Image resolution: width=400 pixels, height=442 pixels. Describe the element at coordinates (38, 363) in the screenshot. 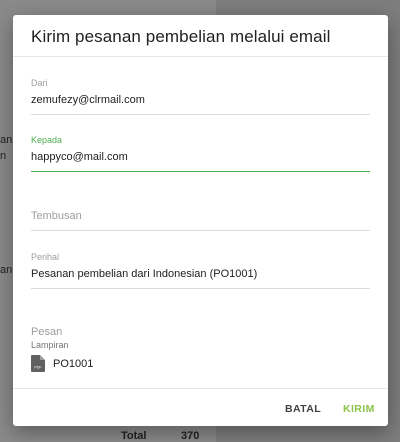

I see `pdf-file-icon: PDF` at that location.